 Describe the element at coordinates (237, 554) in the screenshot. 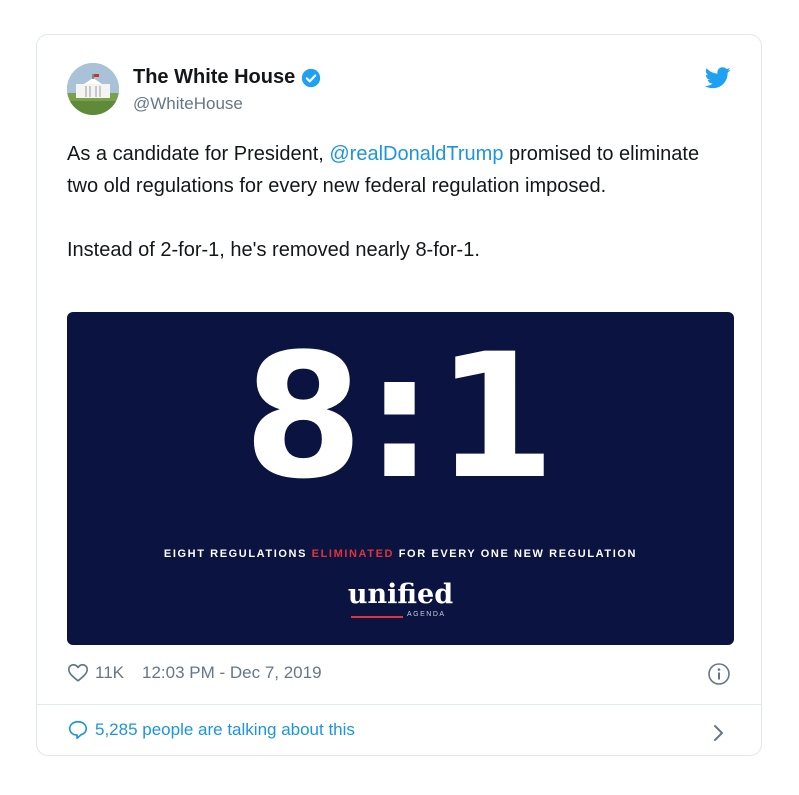

I see `tagline-start: EIGHT REGULATIONS` at that location.